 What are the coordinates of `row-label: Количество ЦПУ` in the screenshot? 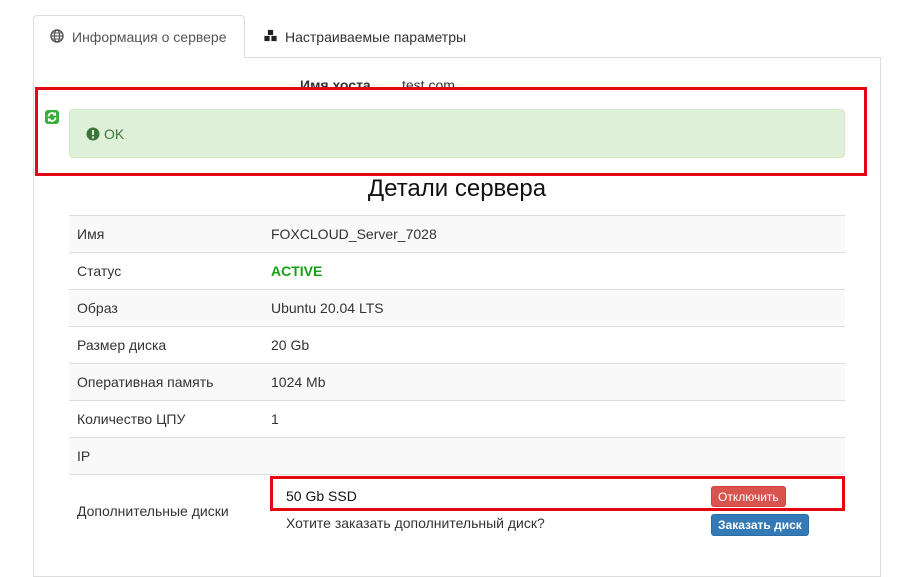 It's located at (131, 419).